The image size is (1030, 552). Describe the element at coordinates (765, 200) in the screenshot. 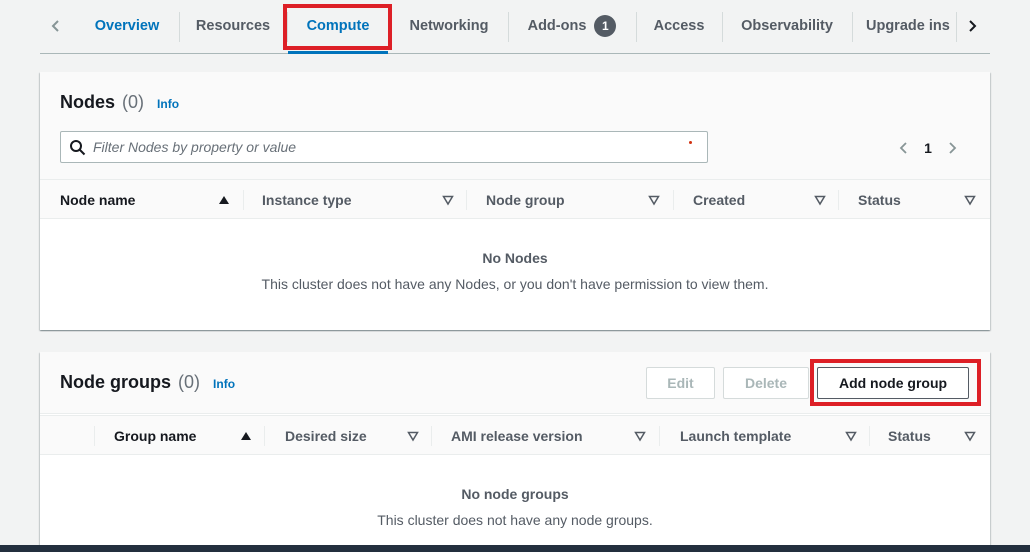

I see `column-created: Created` at that location.